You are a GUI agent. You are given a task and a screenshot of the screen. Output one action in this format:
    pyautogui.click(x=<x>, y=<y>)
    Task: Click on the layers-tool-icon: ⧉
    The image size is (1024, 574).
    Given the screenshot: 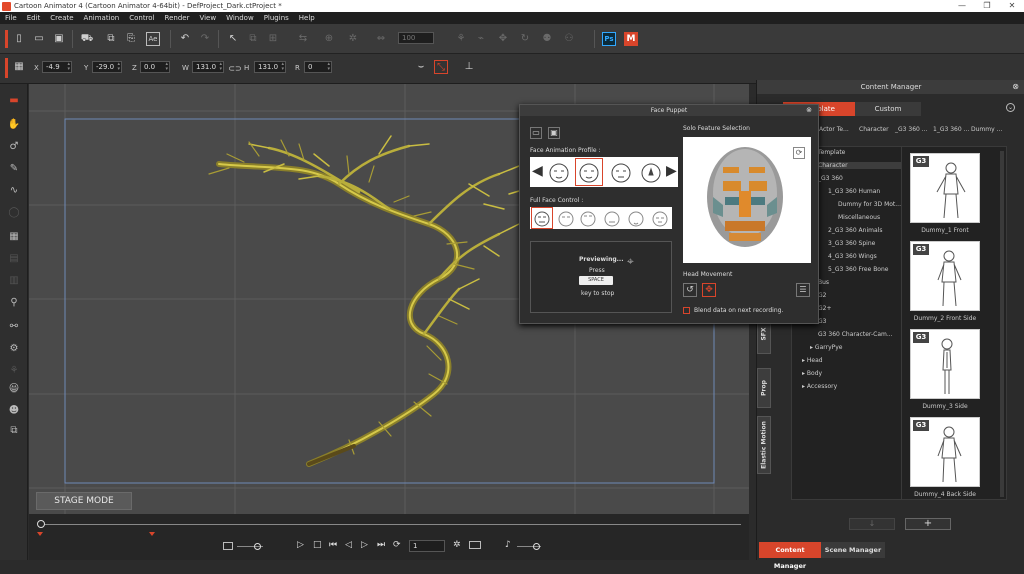 What is the action you would take?
    pyautogui.click(x=14, y=431)
    